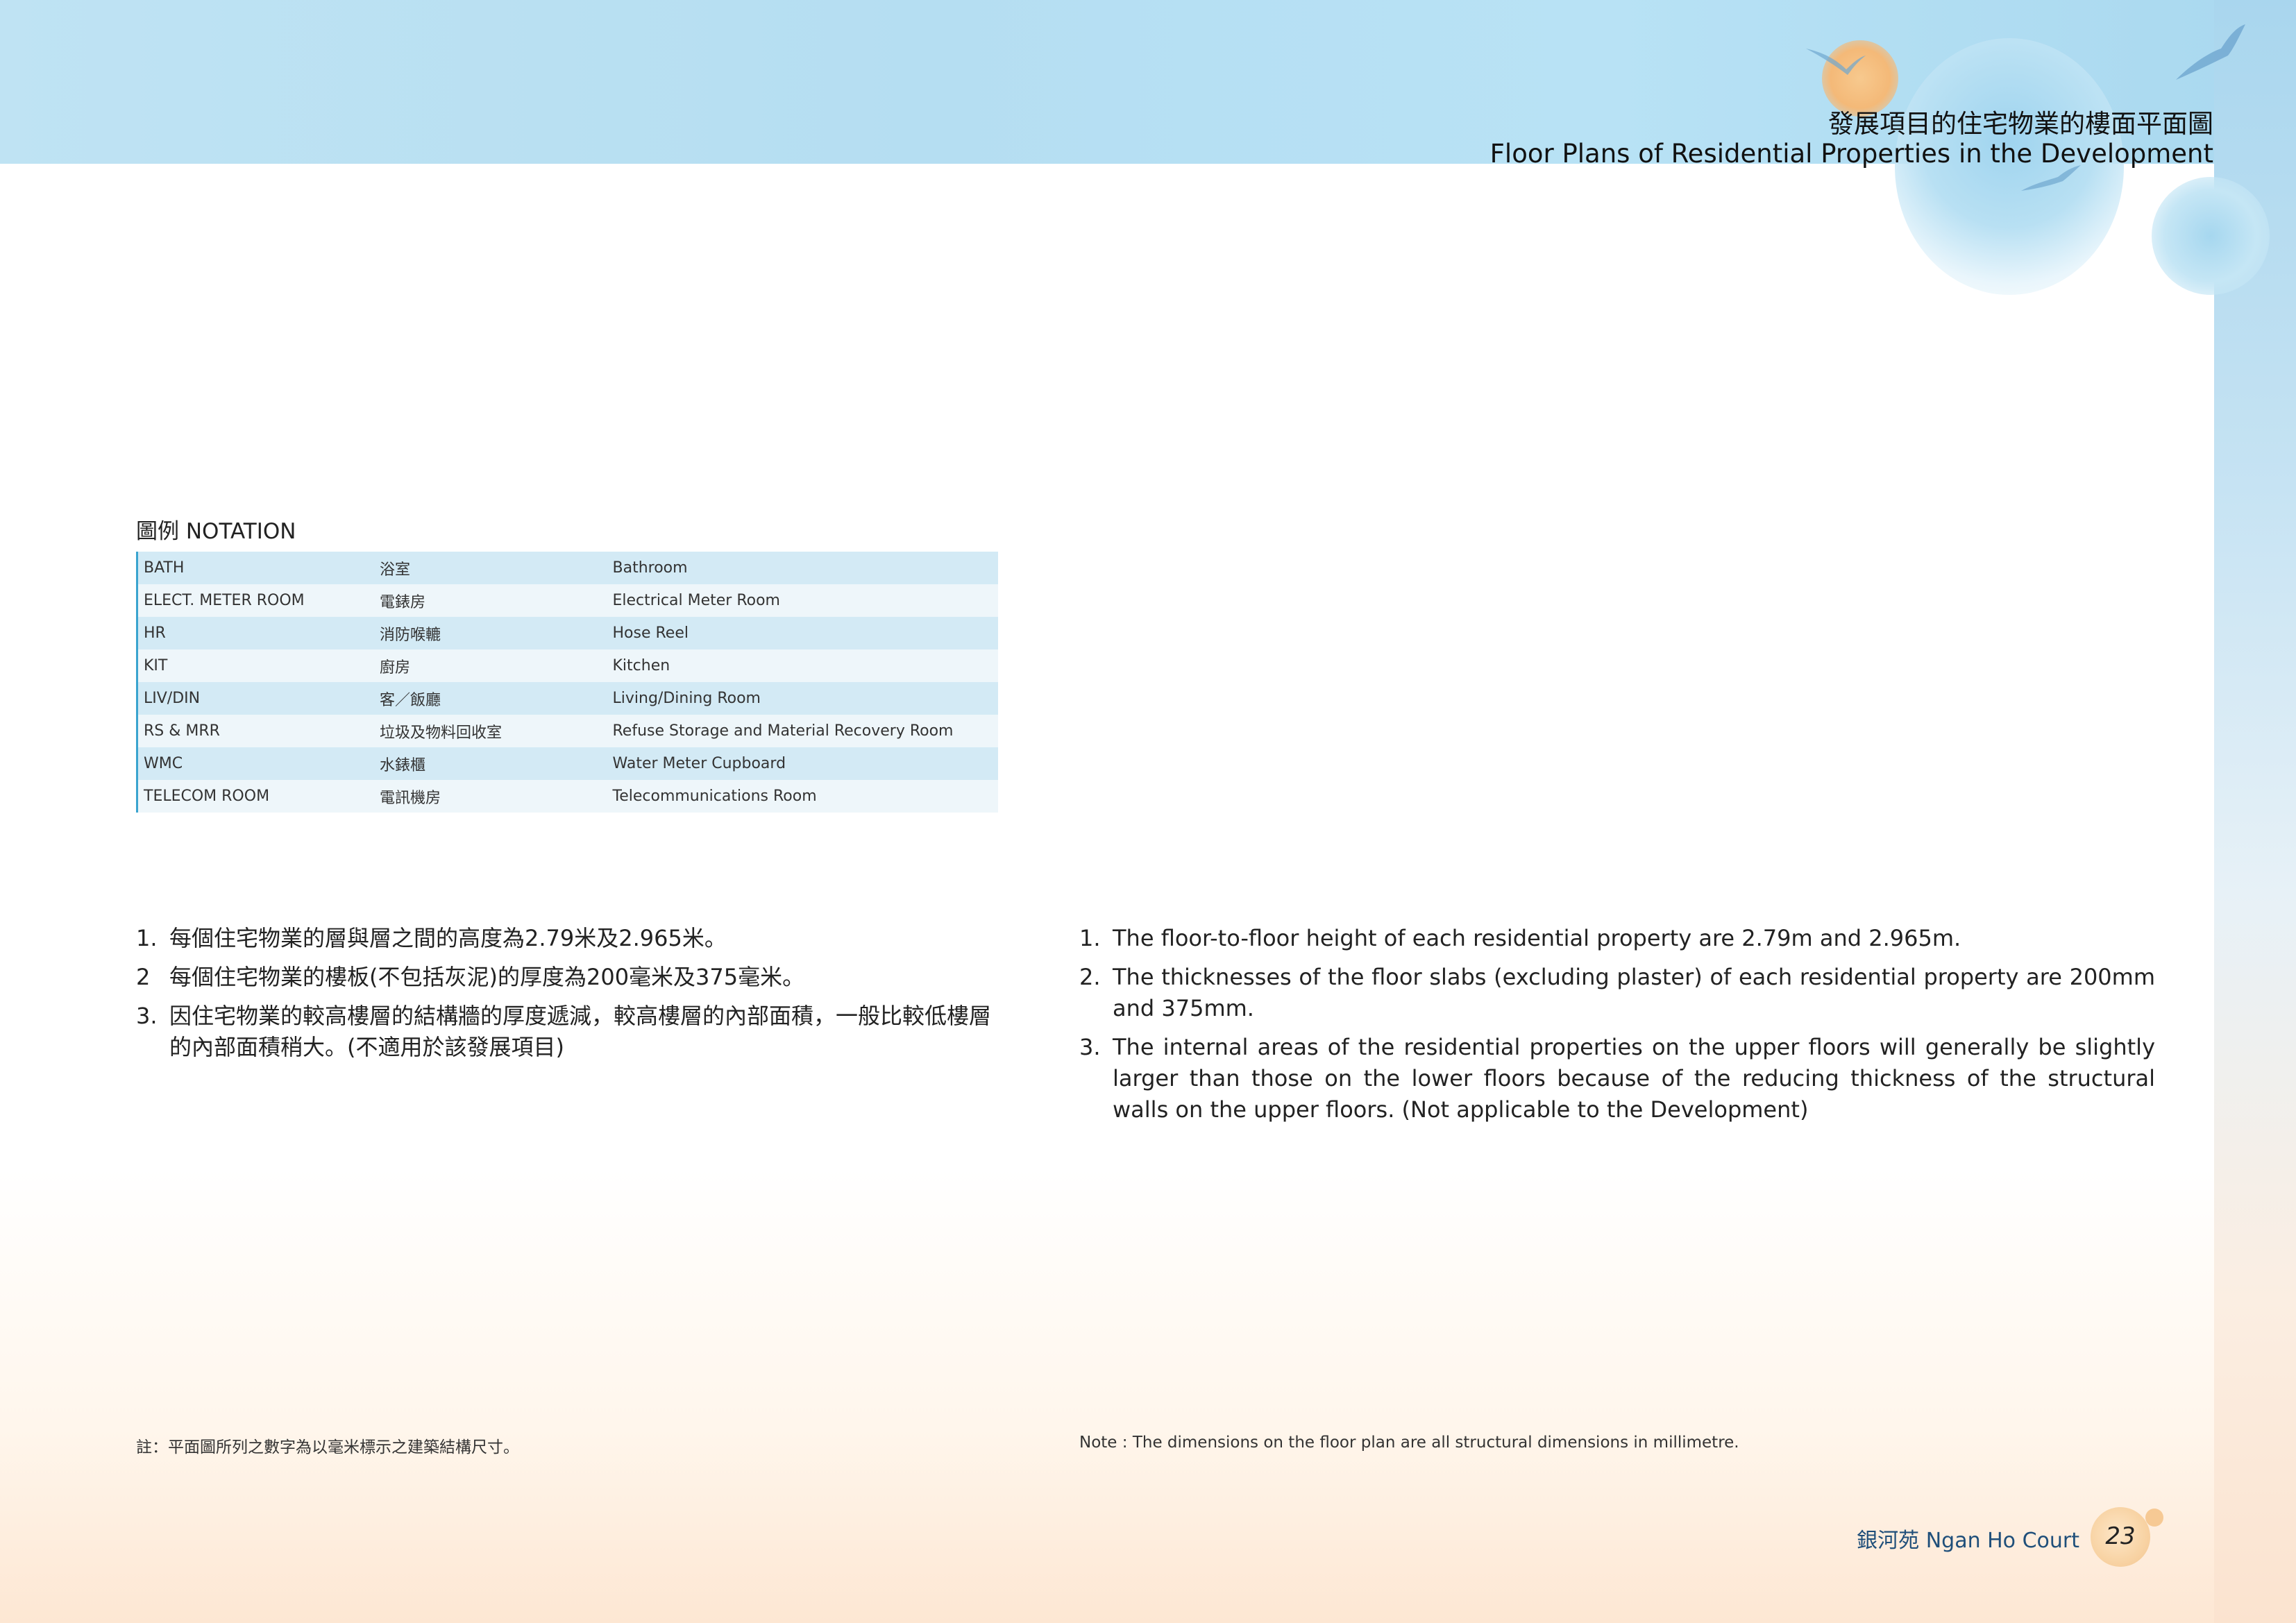 The height and width of the screenshot is (1623, 2296). Describe the element at coordinates (328, 1447) in the screenshot. I see `footnote-zh: 註：平面圖所列之數字為以毫米標示之建築結構尺寸。` at that location.